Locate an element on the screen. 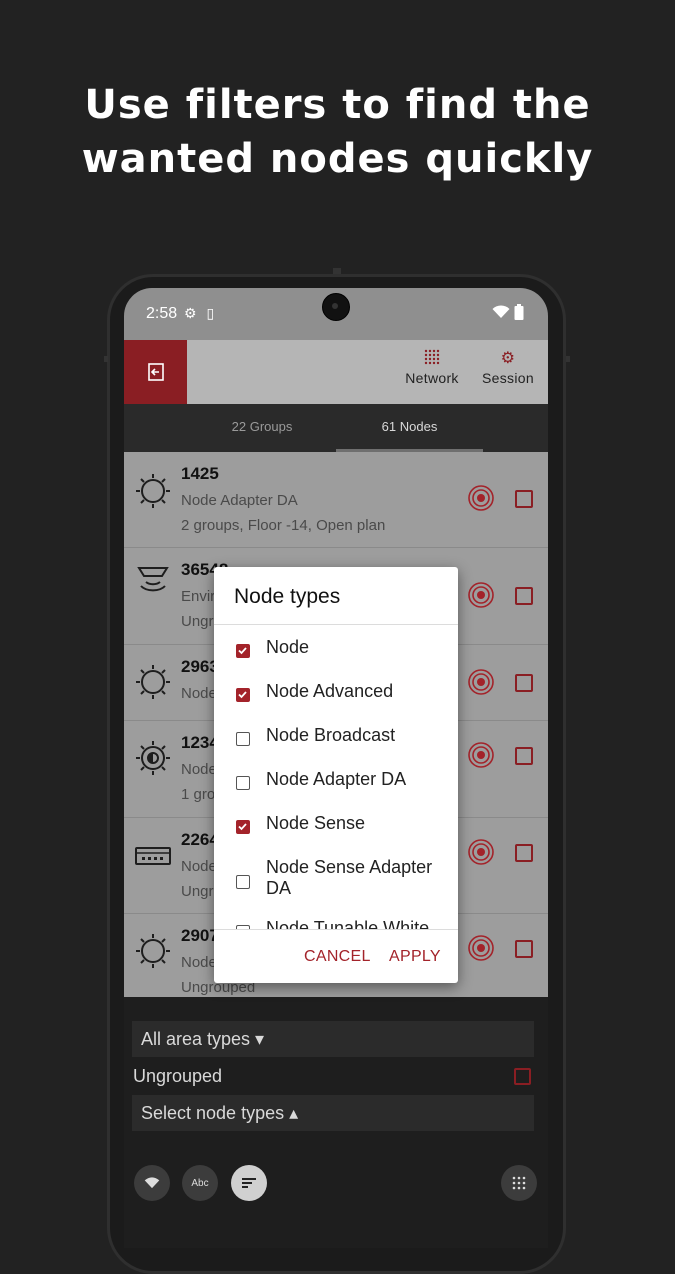 This screenshot has height=1274, width=675. ceiling-sensor-icon is located at coordinates (153, 579).